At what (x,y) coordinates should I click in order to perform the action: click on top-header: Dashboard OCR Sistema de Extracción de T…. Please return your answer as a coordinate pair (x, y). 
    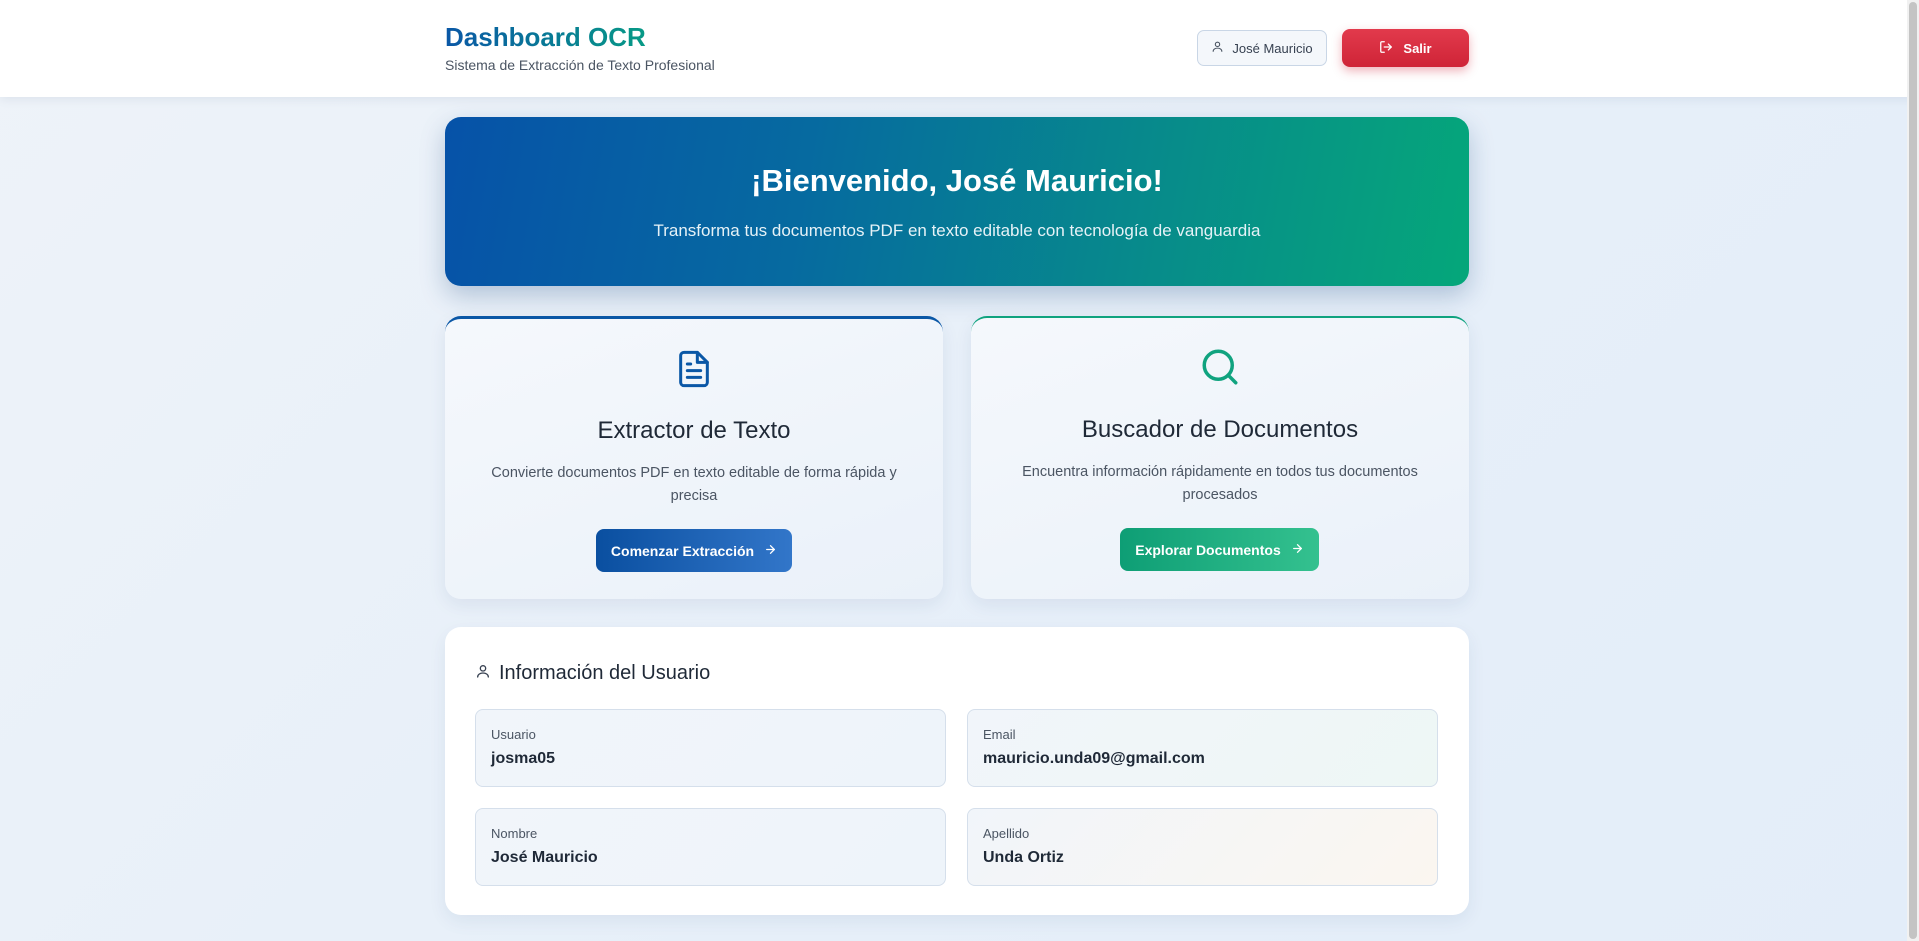
    Looking at the image, I should click on (959, 48).